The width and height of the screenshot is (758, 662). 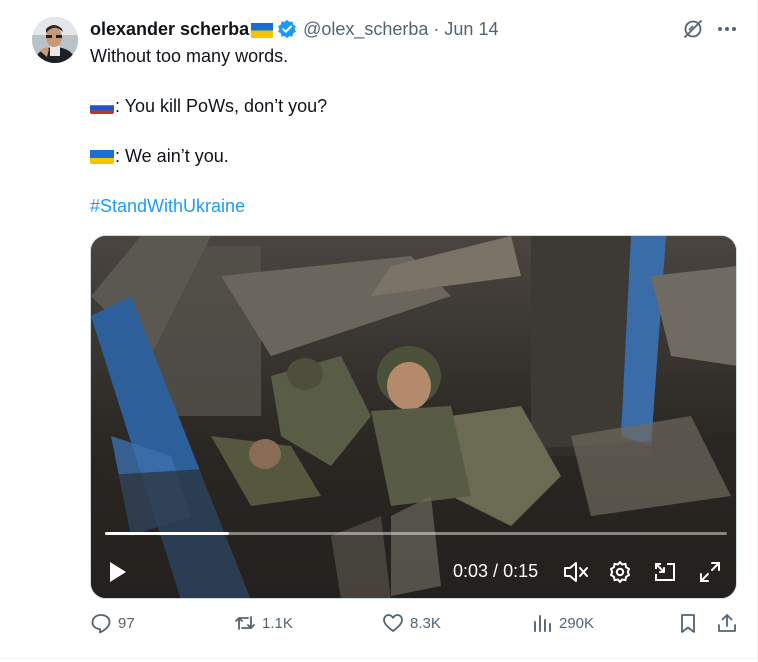 What do you see at coordinates (710, 572) in the screenshot?
I see `fullscreen-icon` at bounding box center [710, 572].